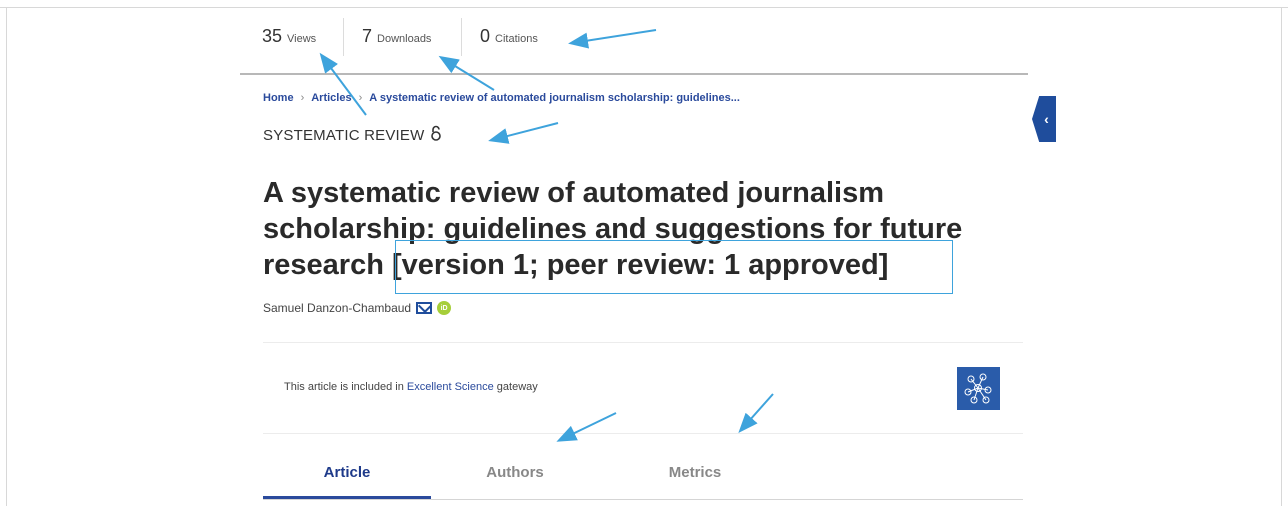 This screenshot has width=1288, height=506. Describe the element at coordinates (444, 308) in the screenshot. I see `orcid-icon: iD` at that location.